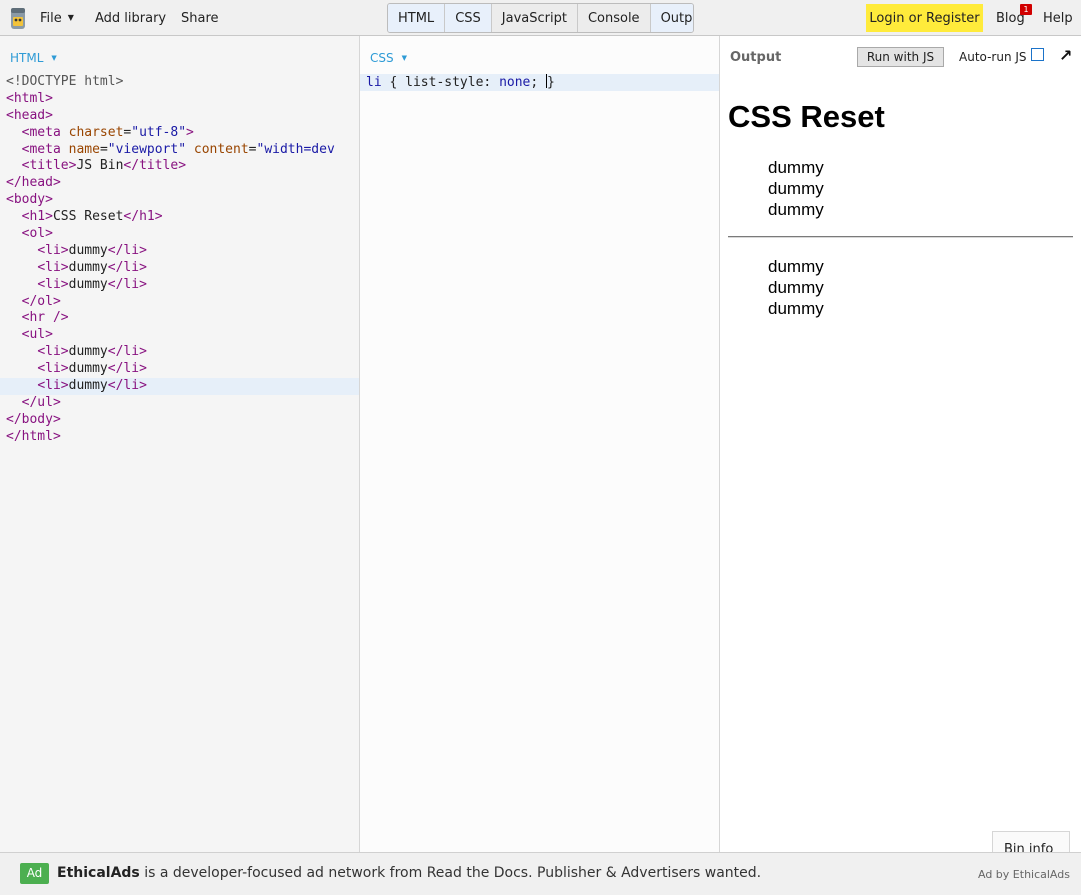  What do you see at coordinates (18, 18) in the screenshot?
I see `jsbin-logo-icon` at bounding box center [18, 18].